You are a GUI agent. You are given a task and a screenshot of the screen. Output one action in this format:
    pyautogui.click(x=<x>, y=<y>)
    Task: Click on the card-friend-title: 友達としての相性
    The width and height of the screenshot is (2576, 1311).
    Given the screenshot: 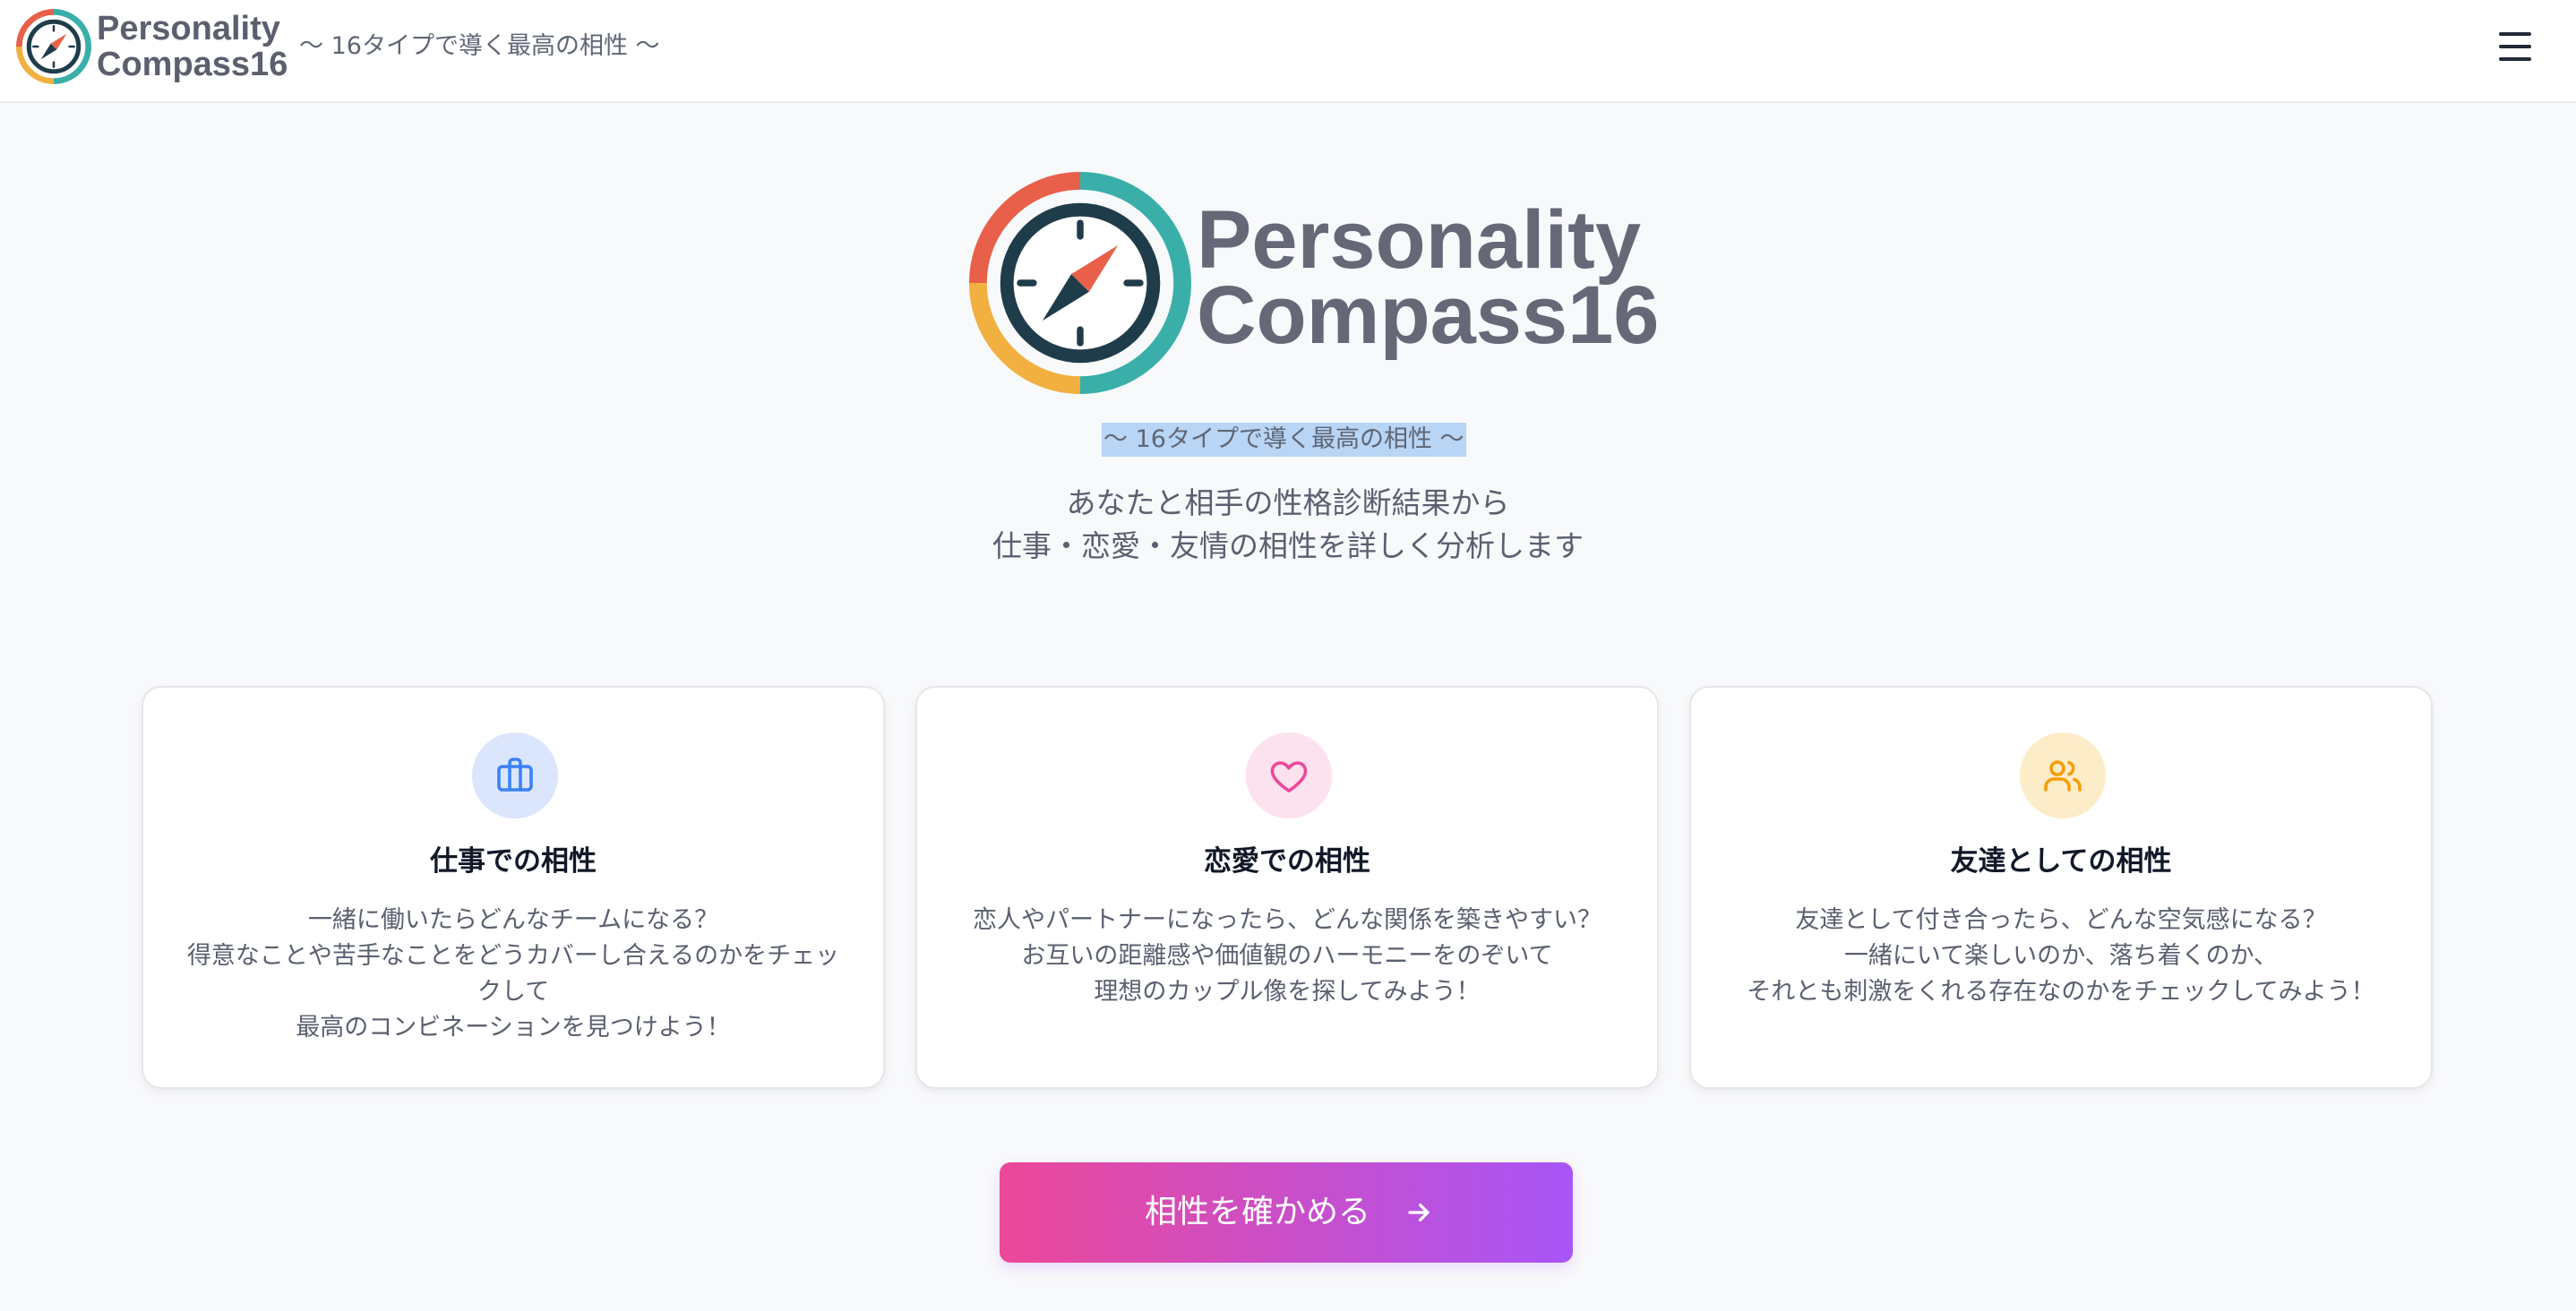 What is the action you would take?
    pyautogui.click(x=2061, y=861)
    